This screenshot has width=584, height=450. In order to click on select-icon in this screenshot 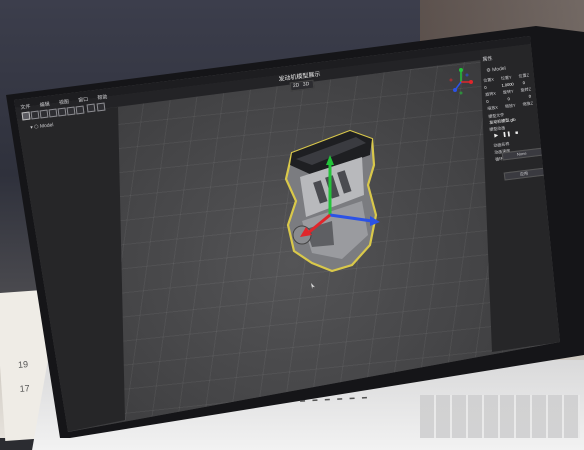, I will do `click(26, 116)`.